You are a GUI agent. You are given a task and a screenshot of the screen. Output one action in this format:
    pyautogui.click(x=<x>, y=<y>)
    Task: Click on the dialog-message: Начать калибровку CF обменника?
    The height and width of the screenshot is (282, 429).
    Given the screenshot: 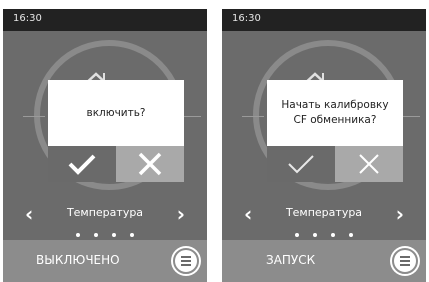 What is the action you would take?
    pyautogui.click(x=335, y=113)
    